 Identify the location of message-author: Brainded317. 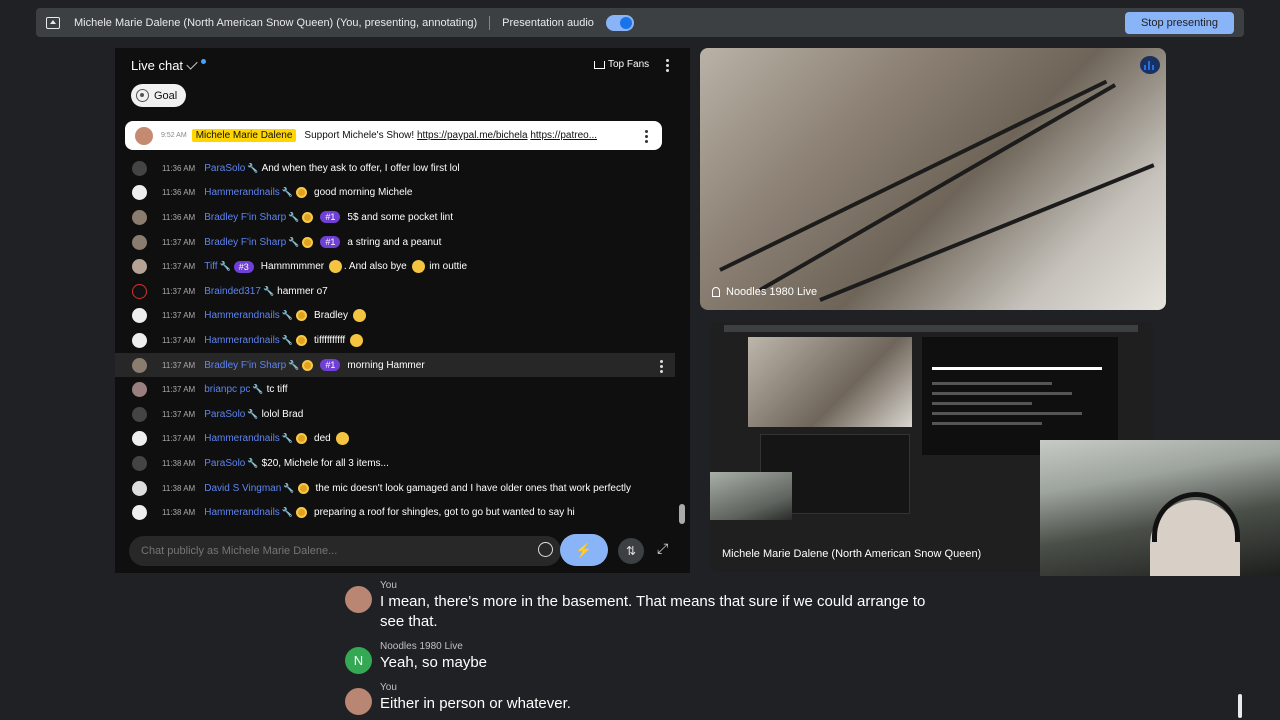
(232, 291).